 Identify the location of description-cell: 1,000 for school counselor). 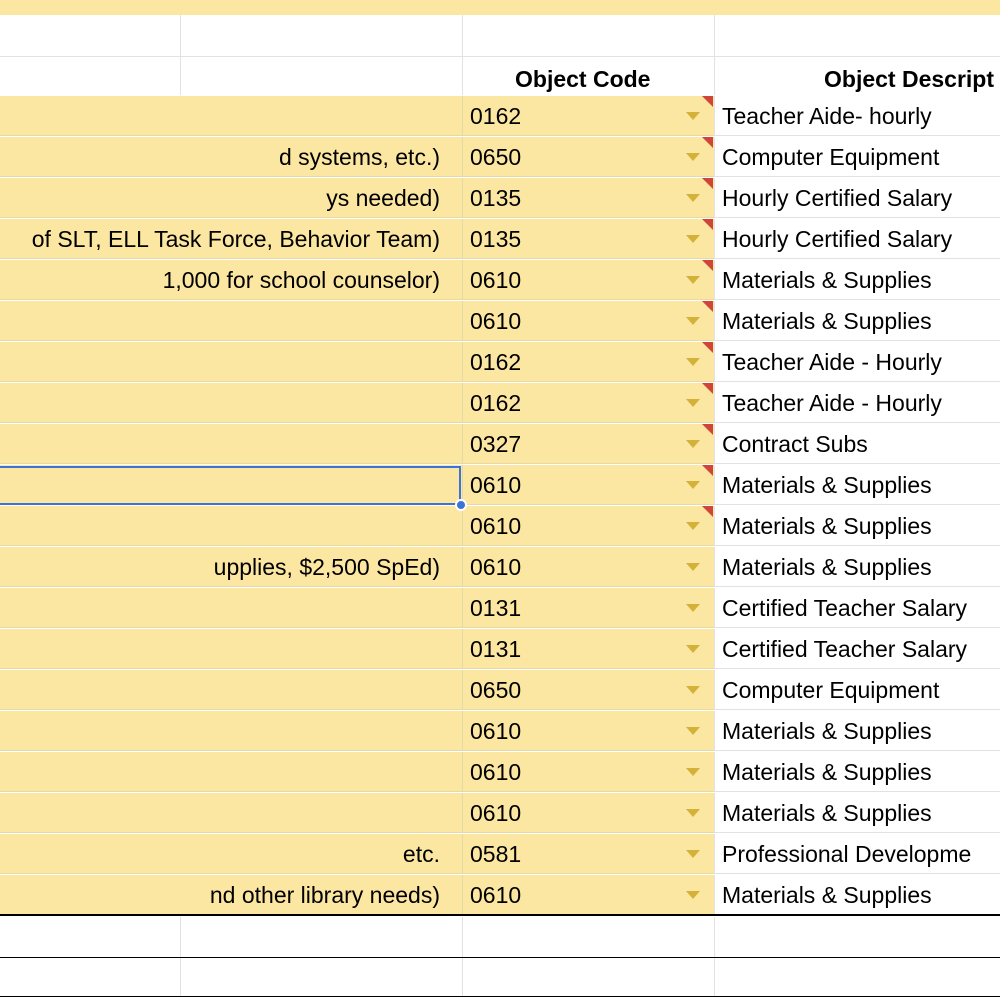
(231, 280).